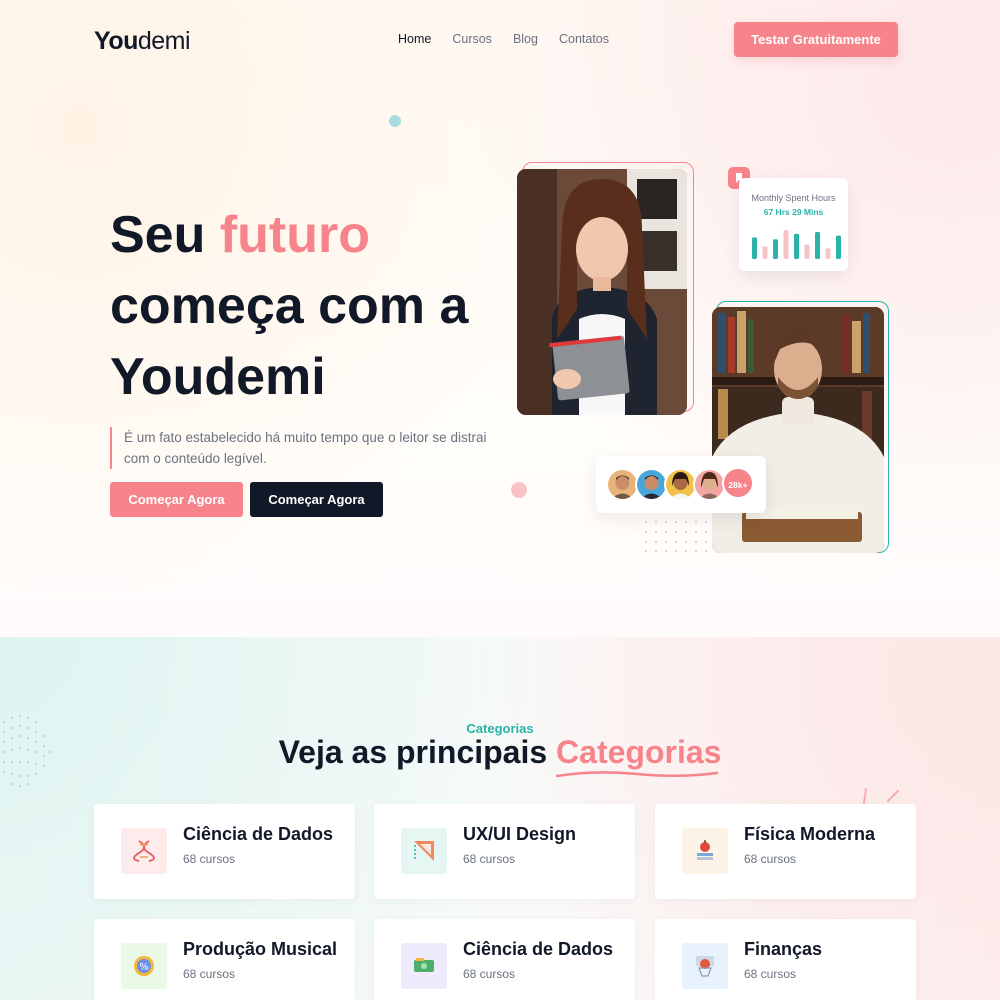 The height and width of the screenshot is (1000, 1000). Describe the element at coordinates (260, 949) in the screenshot. I see `category-title: Produção Musical` at that location.